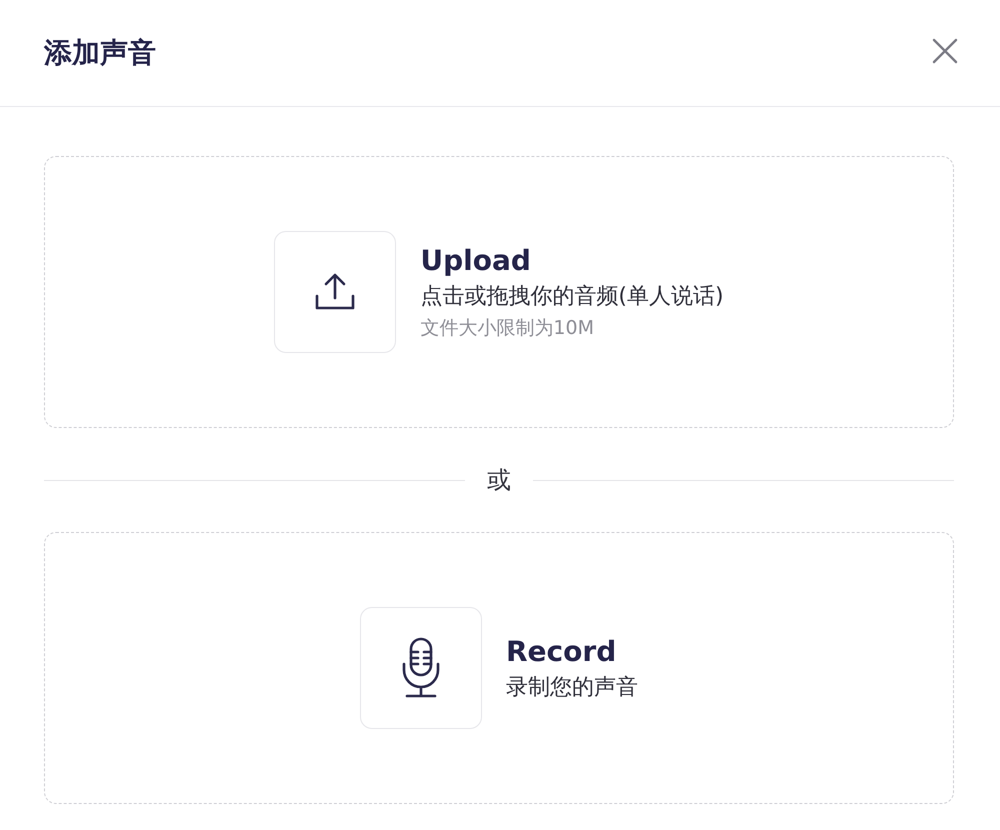  What do you see at coordinates (507, 328) in the screenshot?
I see `size-limit-hint: 文件大小限制为10M` at bounding box center [507, 328].